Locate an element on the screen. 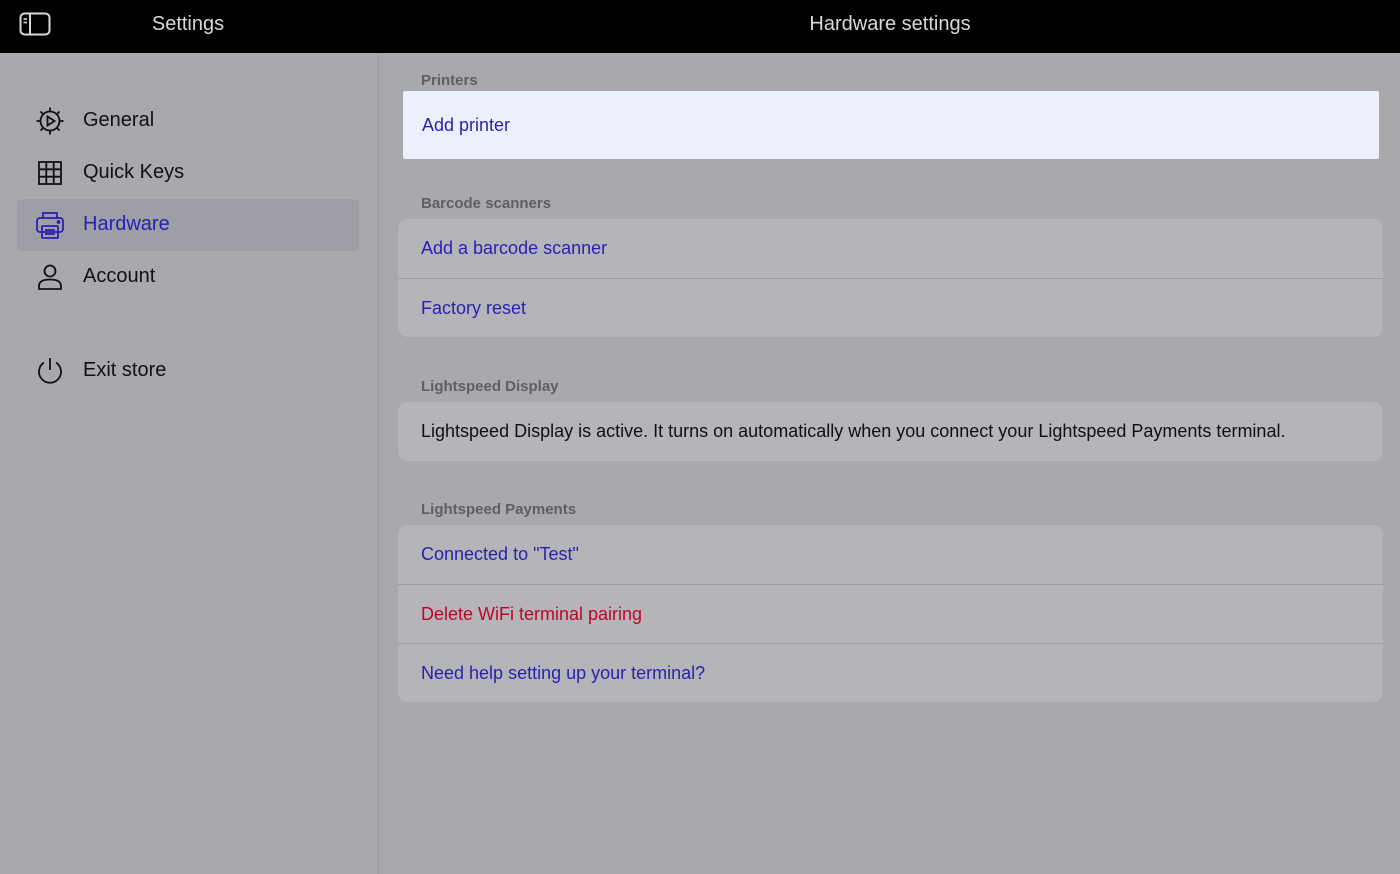 This screenshot has width=1400, height=874. sidebar-title: Settings is located at coordinates (188, 24).